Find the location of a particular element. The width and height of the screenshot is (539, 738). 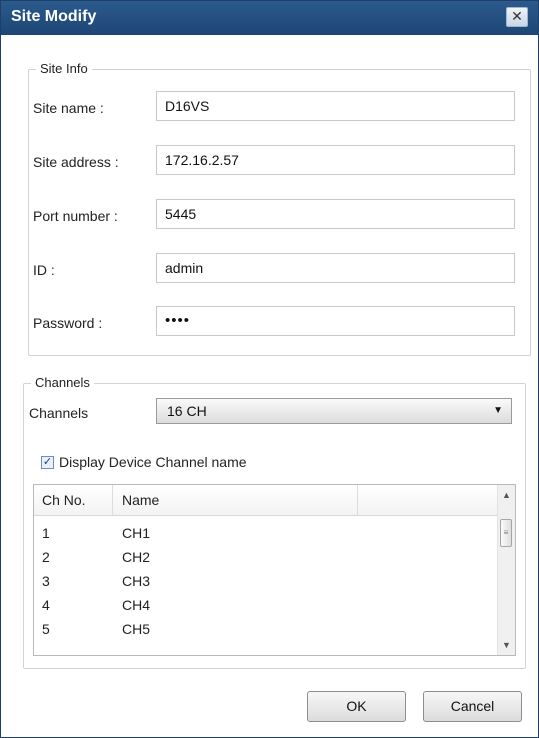

table-row: 2 CH2 is located at coordinates (266, 557).